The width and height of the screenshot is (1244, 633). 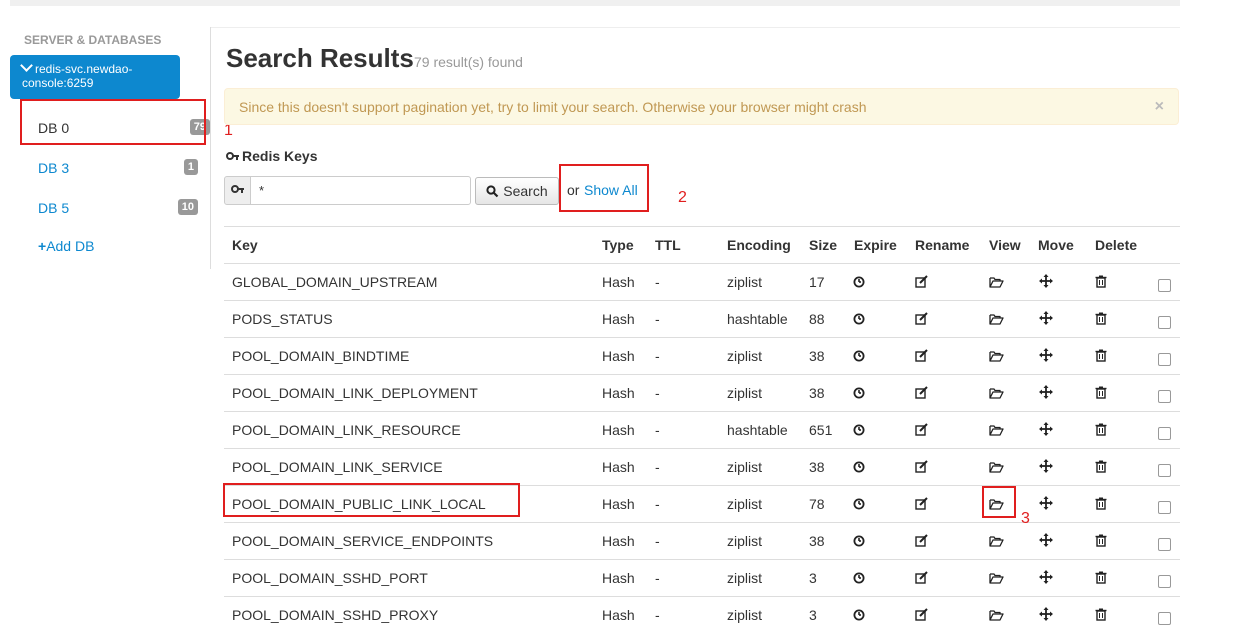 What do you see at coordinates (360, 190) in the screenshot?
I see `search-input` at bounding box center [360, 190].